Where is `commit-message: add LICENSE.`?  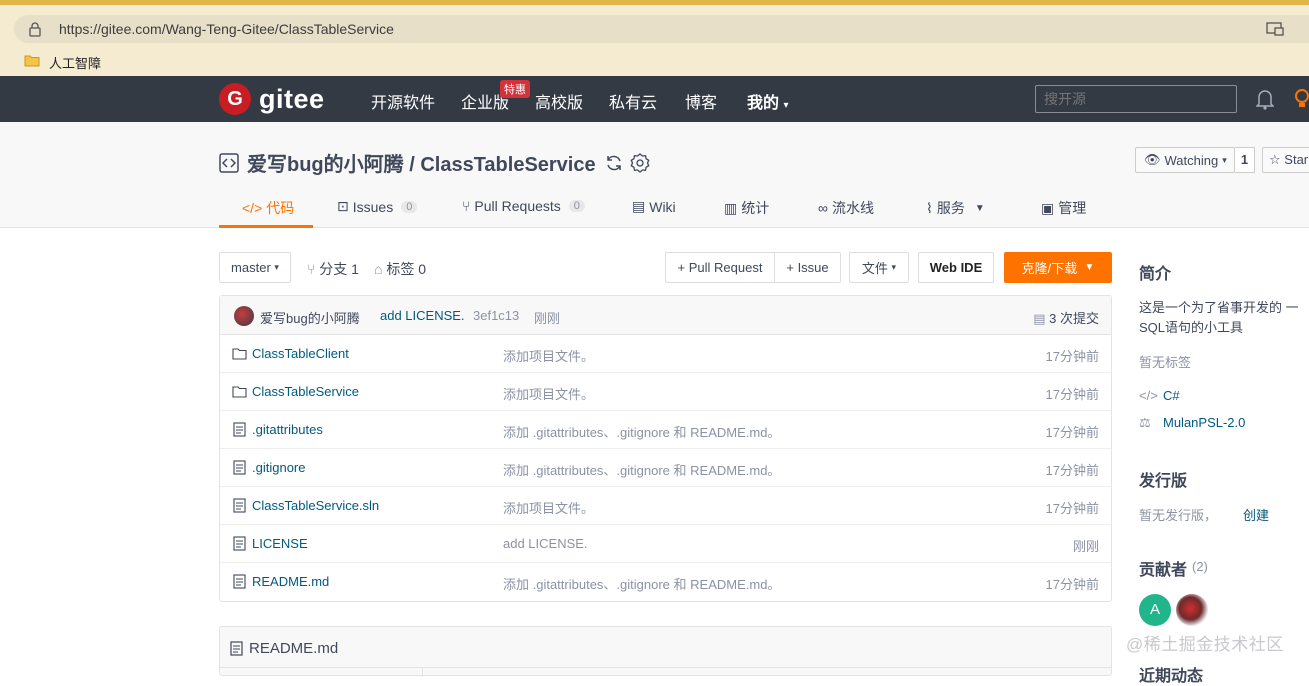 commit-message: add LICENSE. is located at coordinates (422, 315).